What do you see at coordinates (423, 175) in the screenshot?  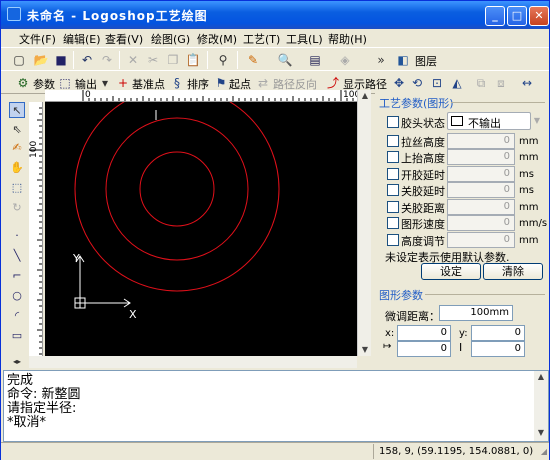 I see `param-label: 开胶延时` at bounding box center [423, 175].